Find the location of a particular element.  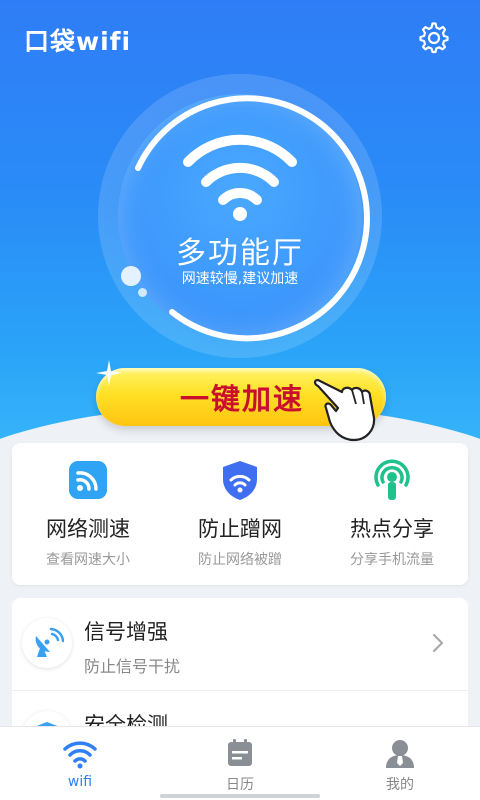

home-indicator is located at coordinates (240, 796).